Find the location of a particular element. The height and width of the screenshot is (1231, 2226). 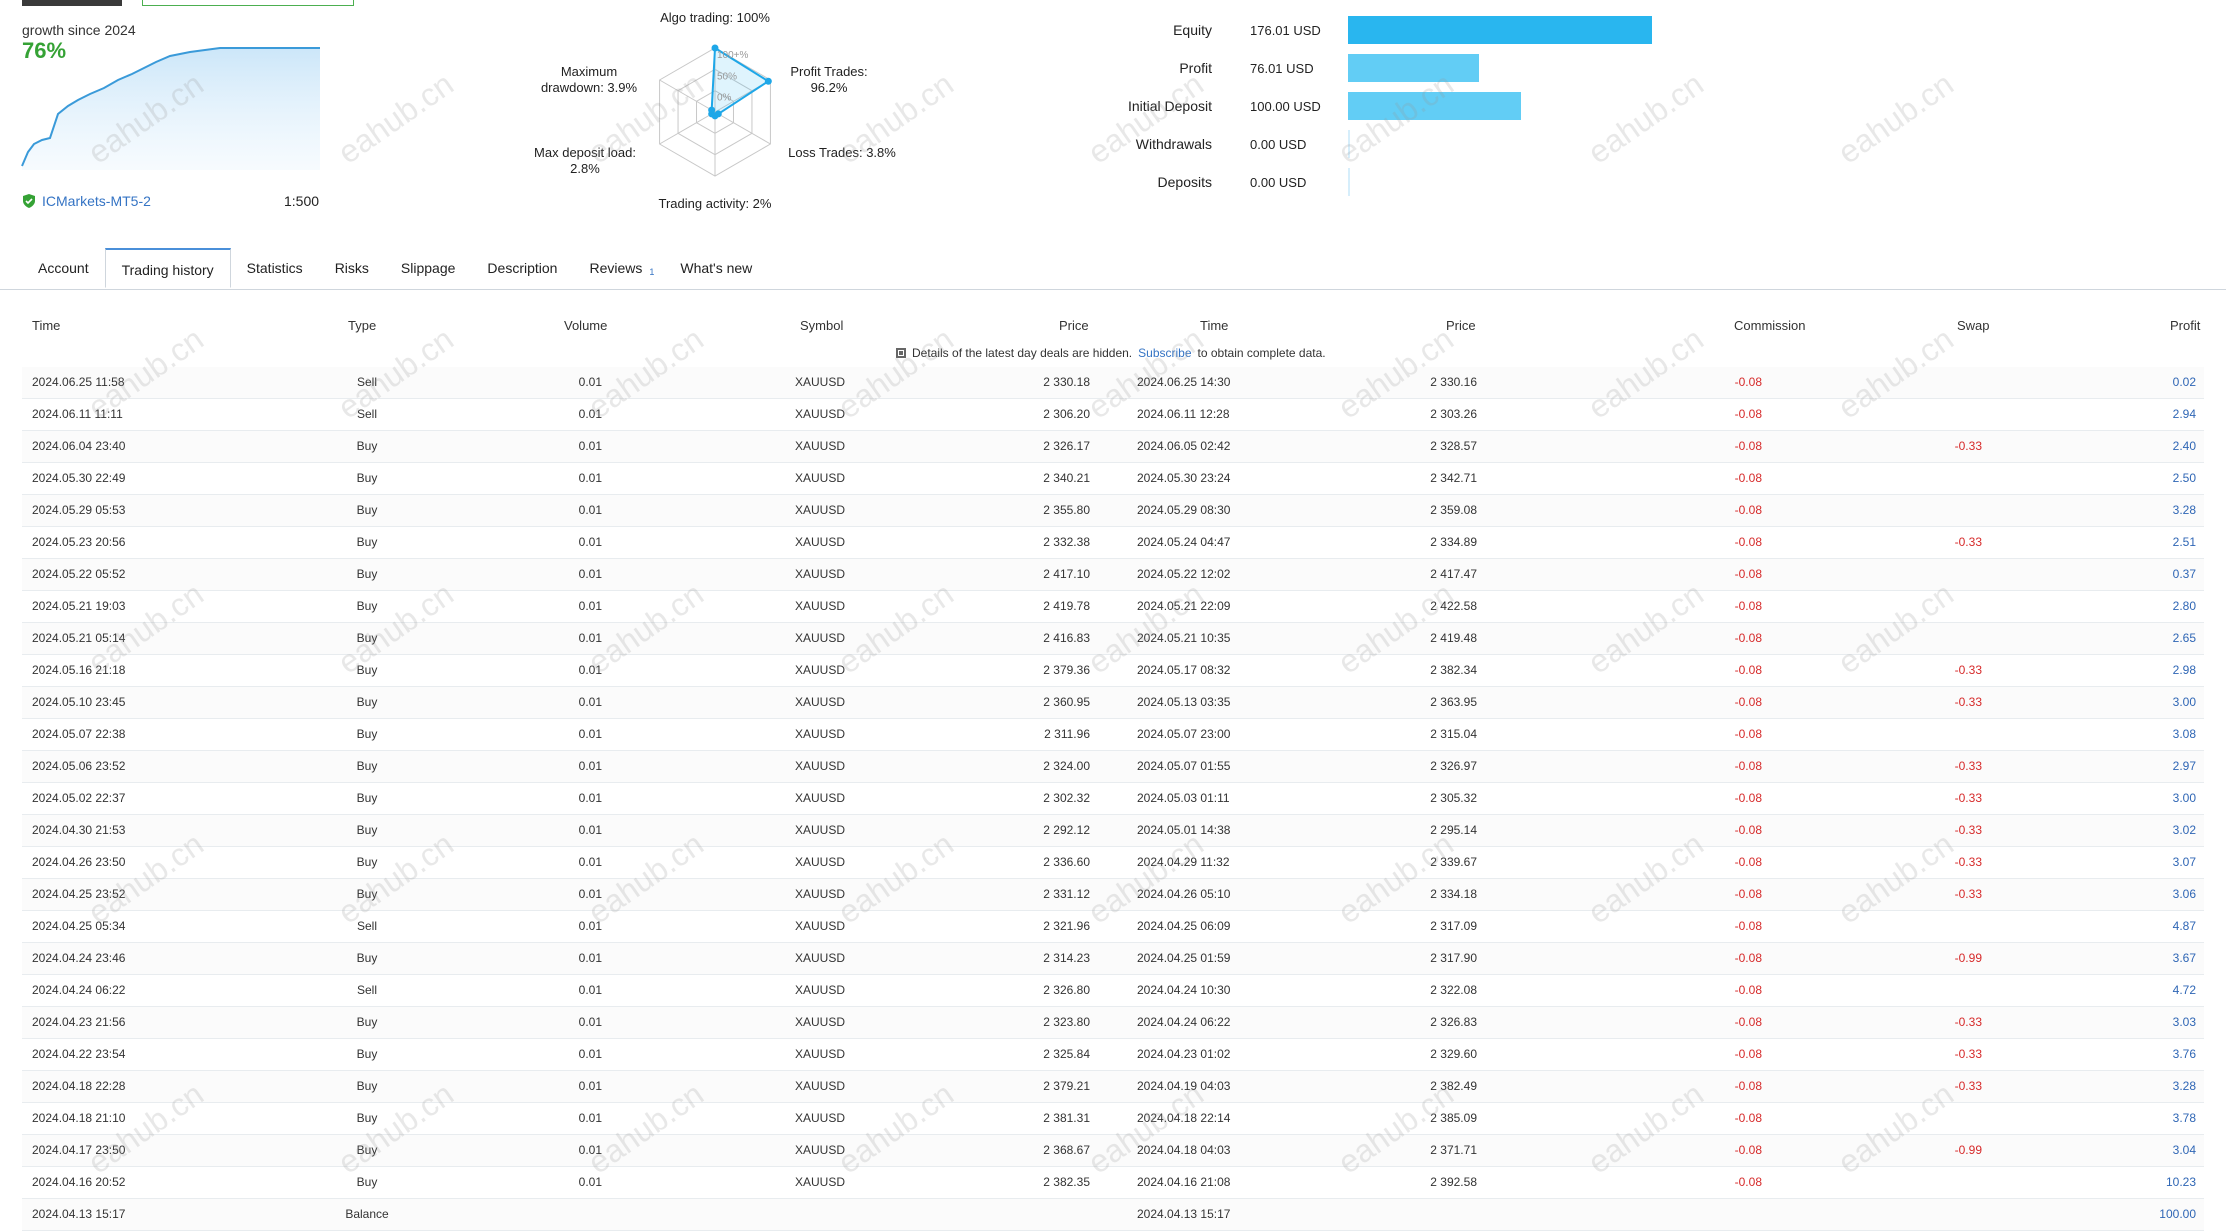

tab-risks: Risks is located at coordinates (352, 268).